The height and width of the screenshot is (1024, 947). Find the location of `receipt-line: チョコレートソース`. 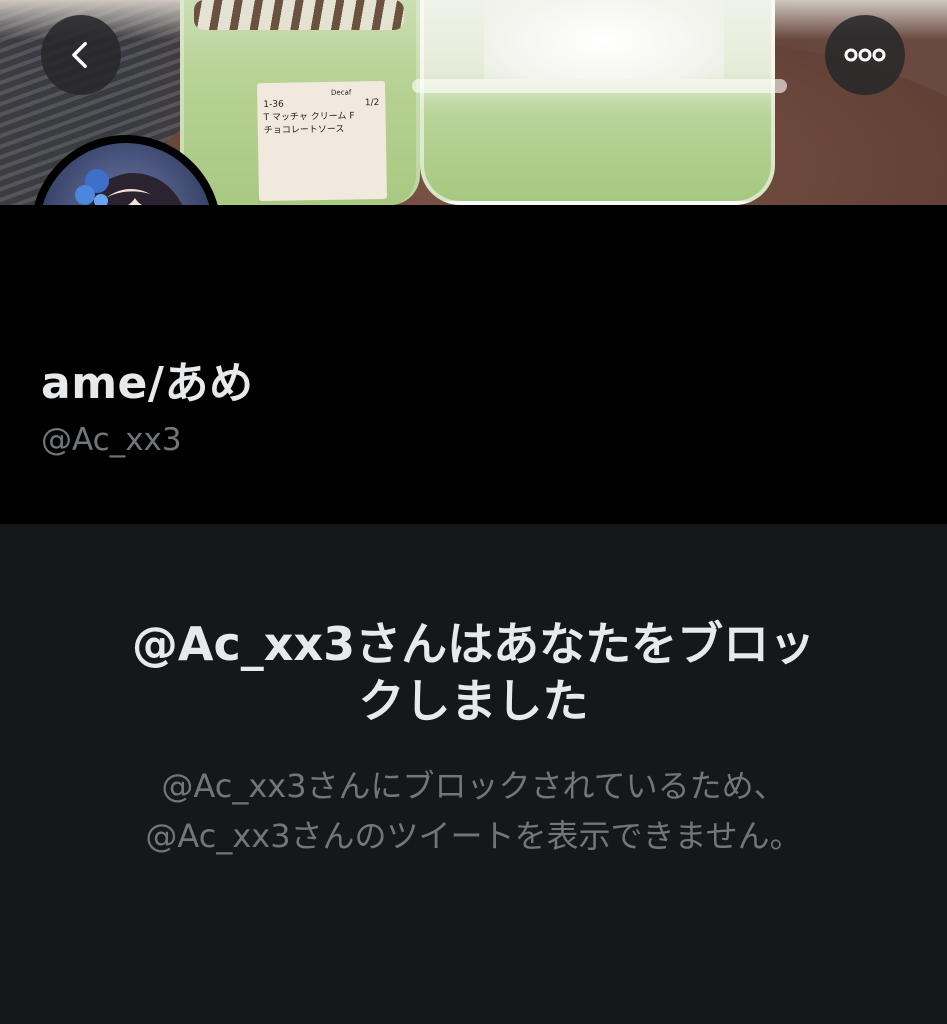

receipt-line: チョコレートソース is located at coordinates (304, 130).